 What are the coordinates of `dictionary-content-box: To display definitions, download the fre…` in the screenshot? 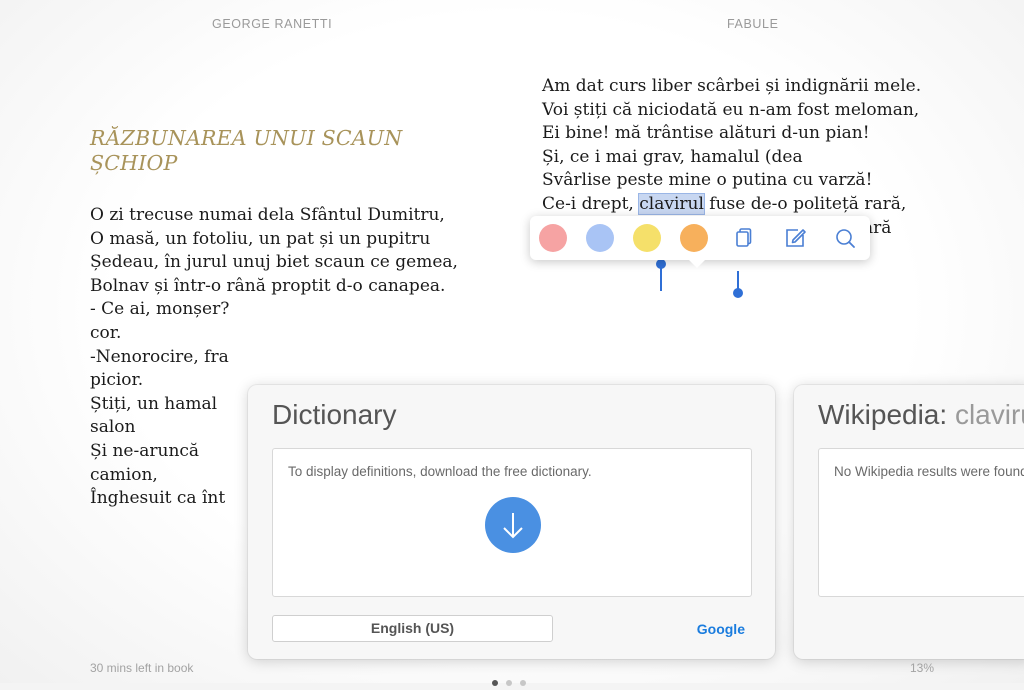 It's located at (512, 522).